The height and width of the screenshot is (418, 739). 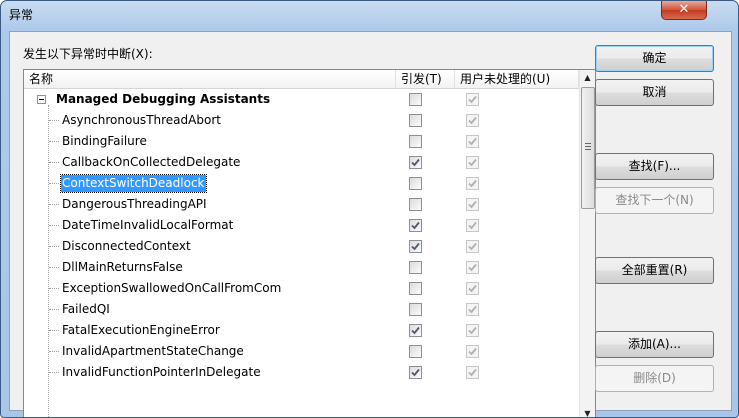 What do you see at coordinates (301, 330) in the screenshot?
I see `exception-row: FatalExecutionEngineError` at bounding box center [301, 330].